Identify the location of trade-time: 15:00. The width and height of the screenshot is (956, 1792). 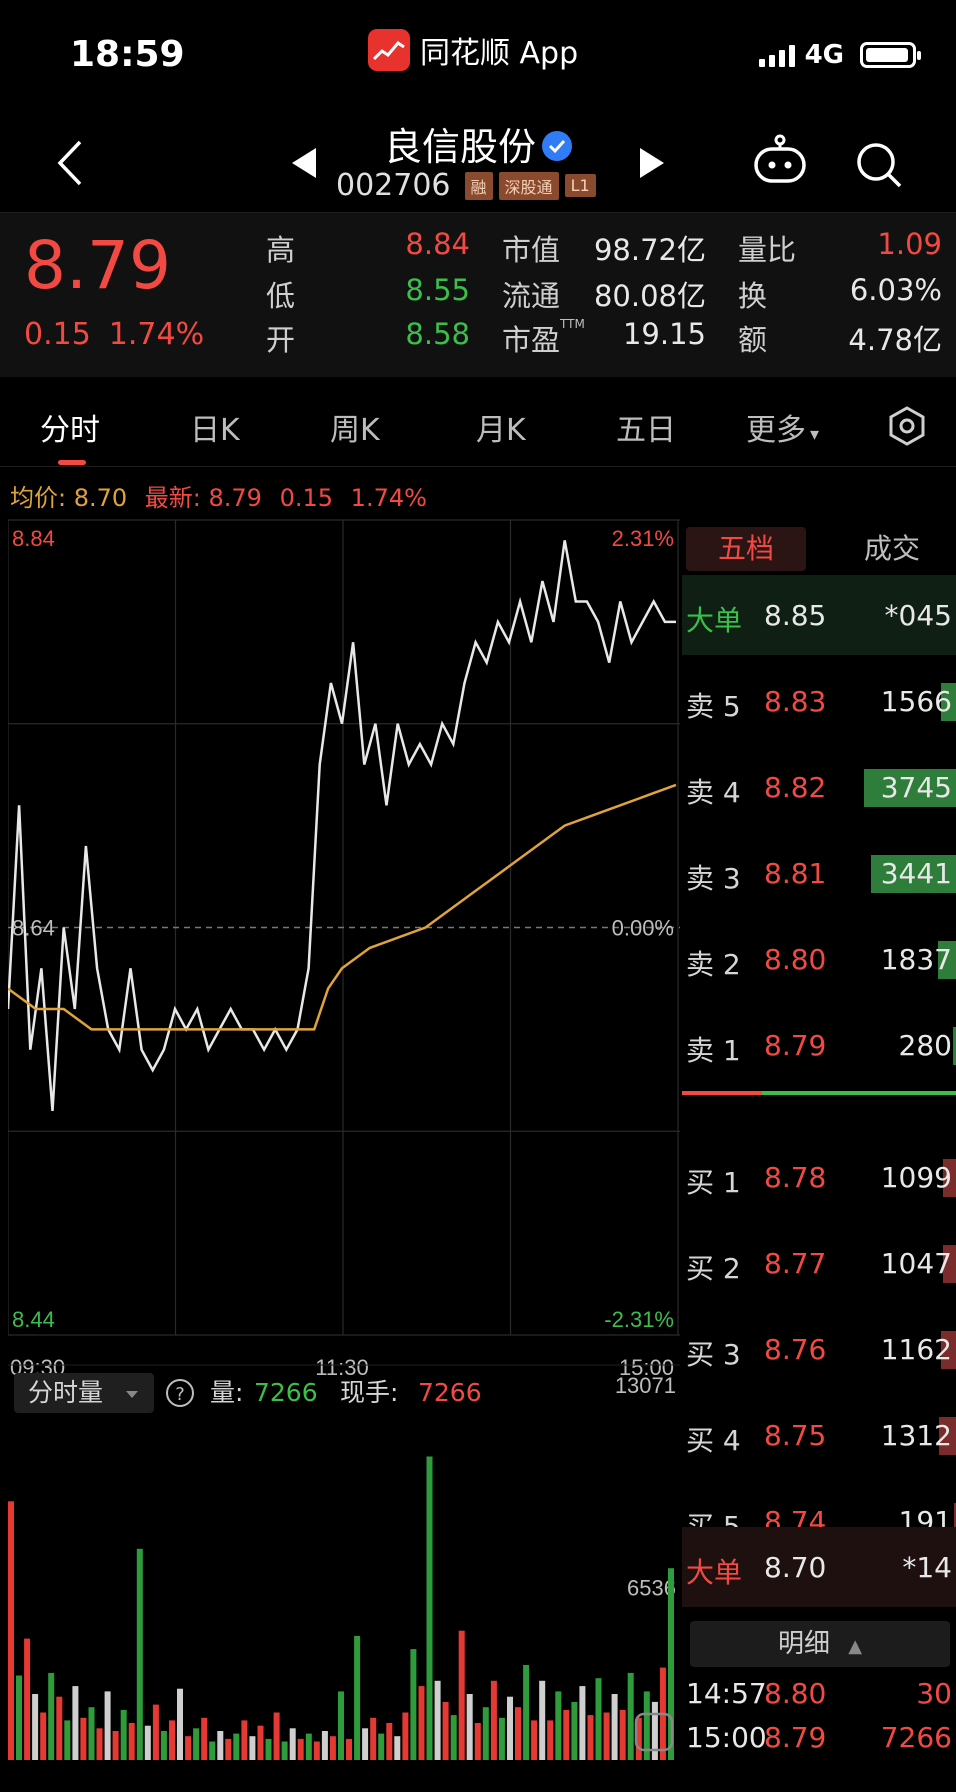
(726, 1737).